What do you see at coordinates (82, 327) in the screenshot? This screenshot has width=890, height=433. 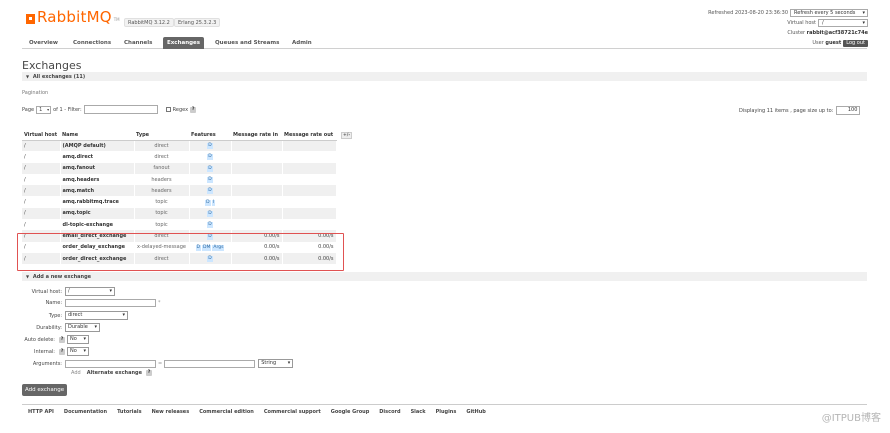 I see `durability-field-select: Durable ▾` at bounding box center [82, 327].